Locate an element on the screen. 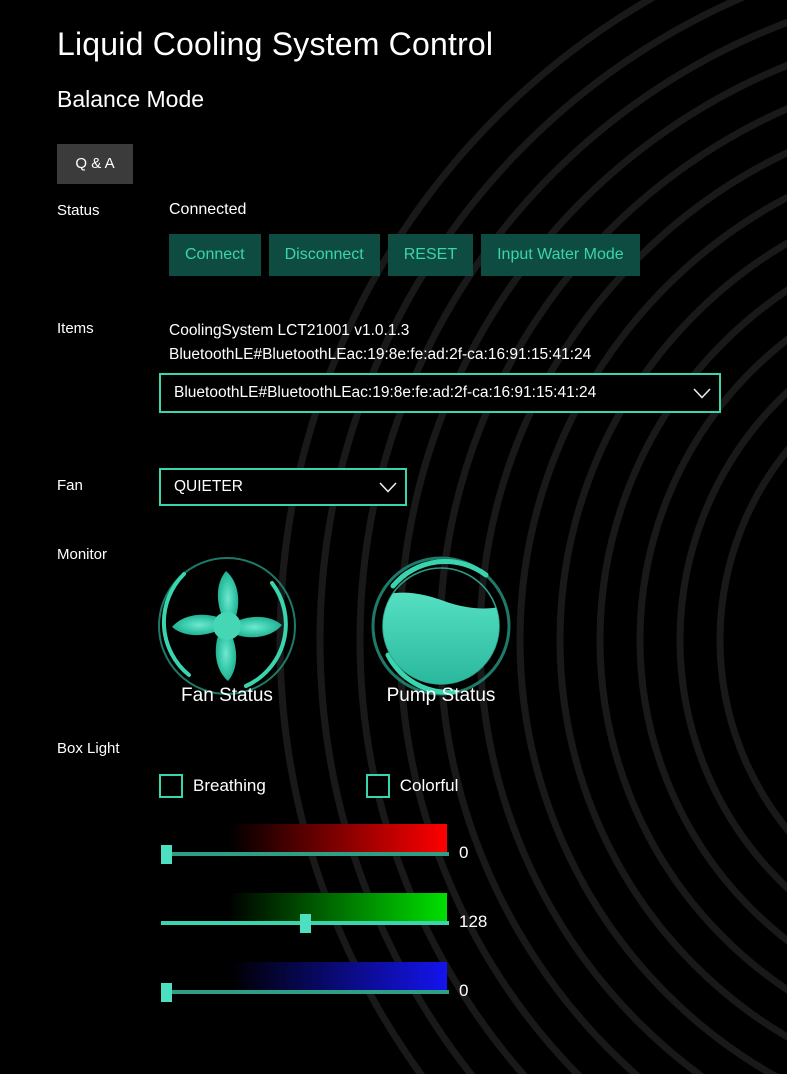 The width and height of the screenshot is (787, 1074). pump-status-caption: Pump Status is located at coordinates (441, 695).